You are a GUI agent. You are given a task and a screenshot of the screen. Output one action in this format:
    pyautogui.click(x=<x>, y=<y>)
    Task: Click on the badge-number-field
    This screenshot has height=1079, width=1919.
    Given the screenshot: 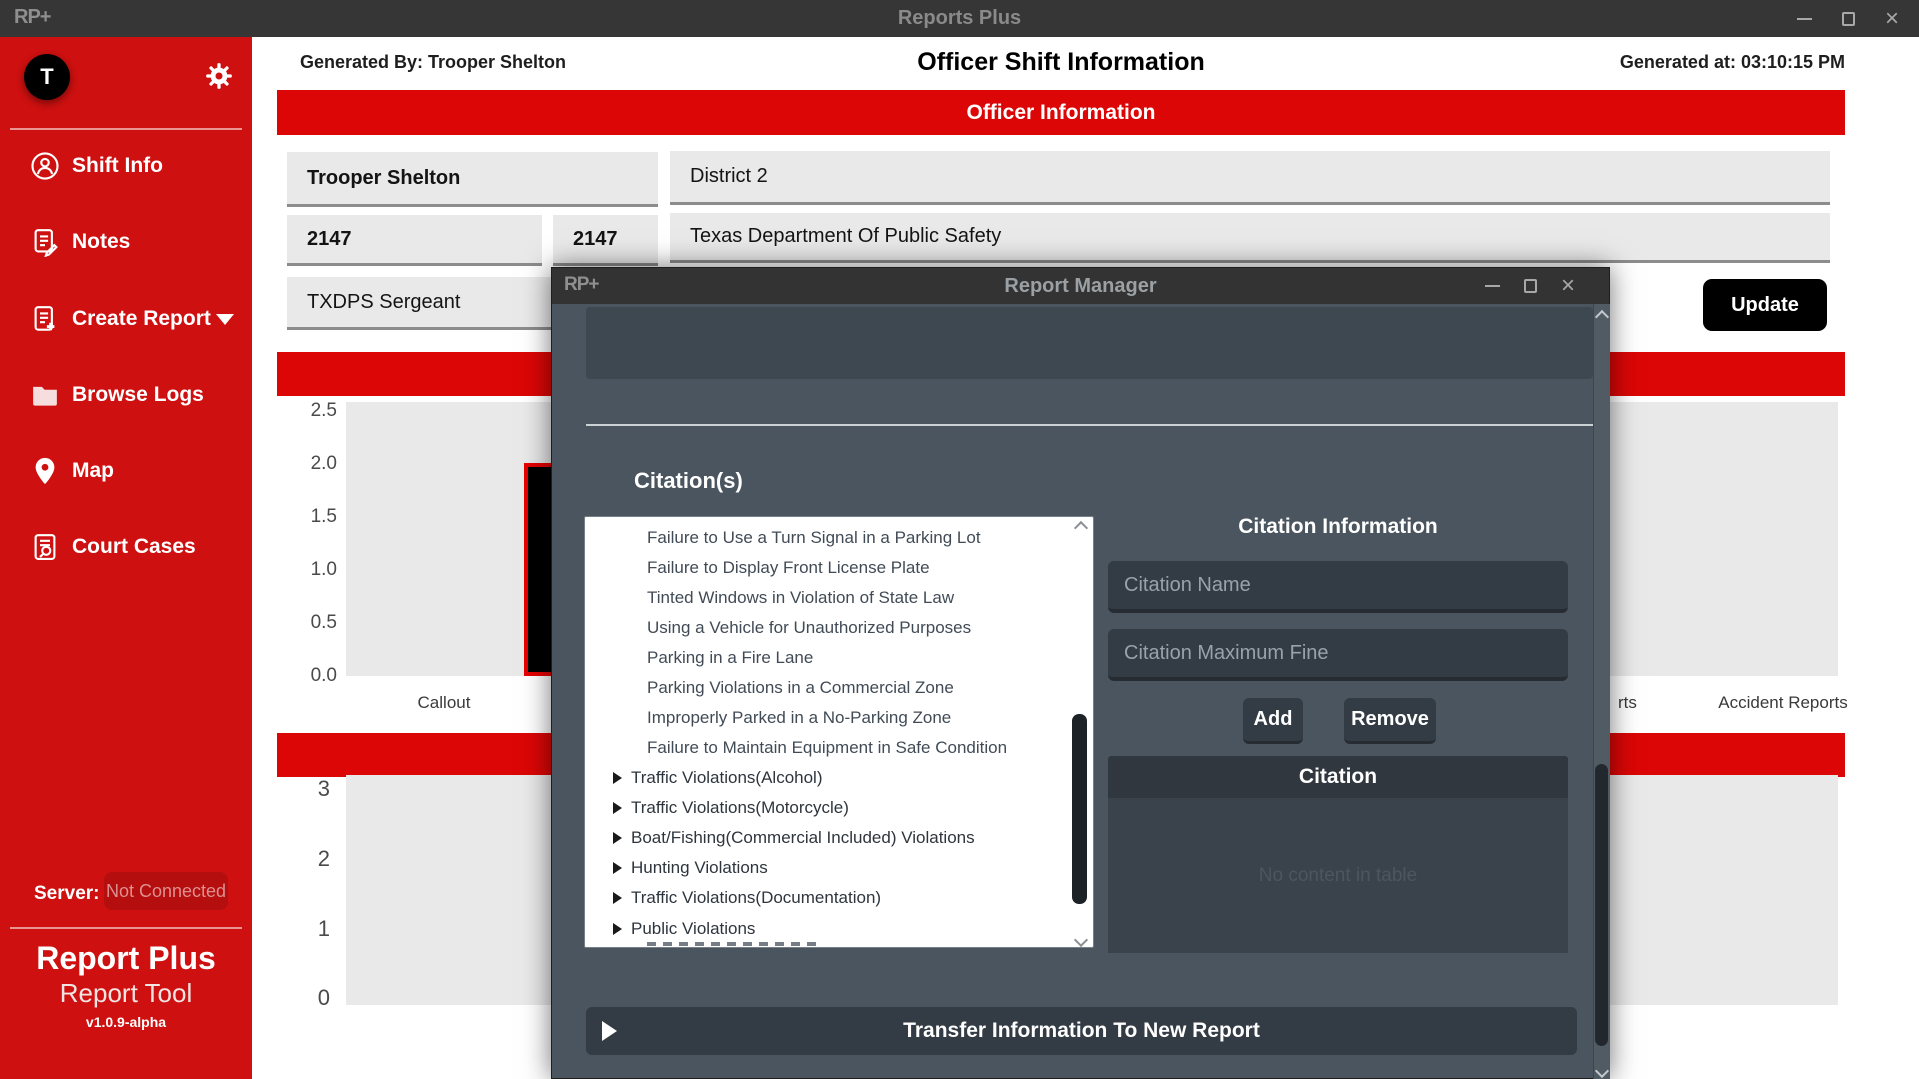 What is the action you would take?
    pyautogui.click(x=414, y=240)
    